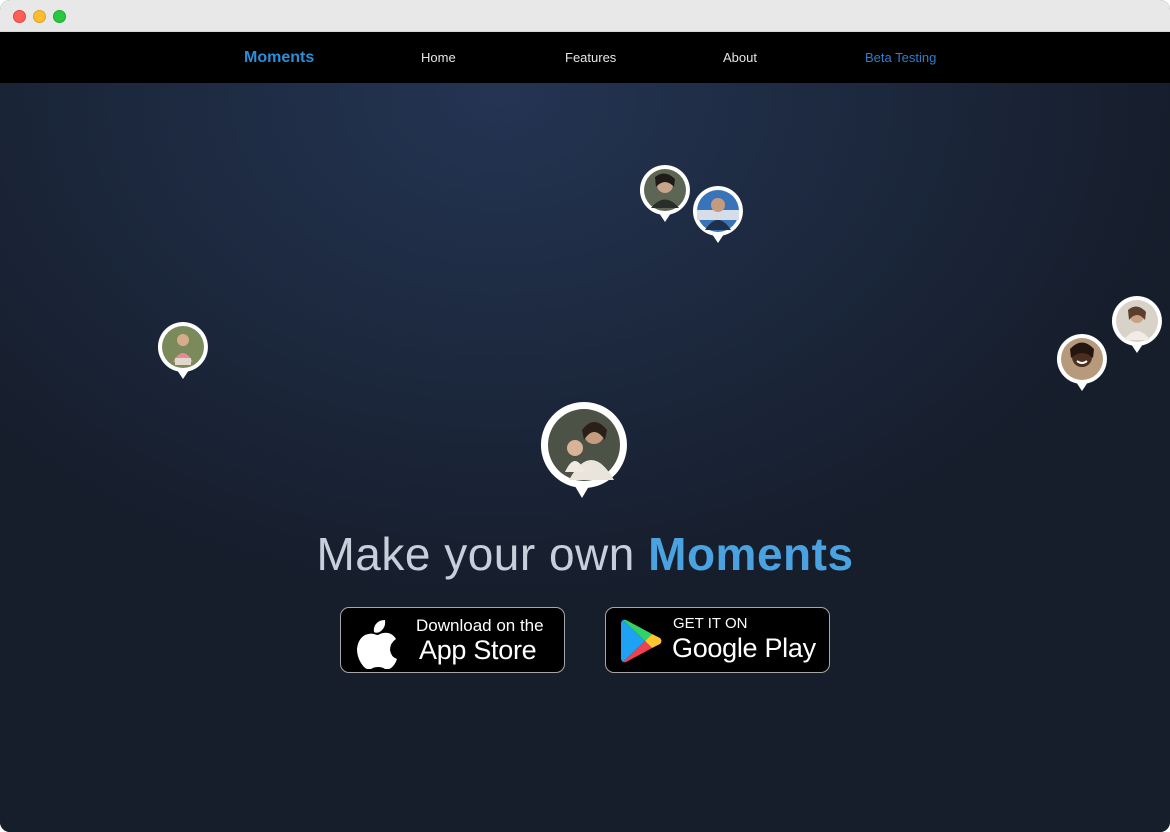  I want to click on nav-link-about: About, so click(740, 57).